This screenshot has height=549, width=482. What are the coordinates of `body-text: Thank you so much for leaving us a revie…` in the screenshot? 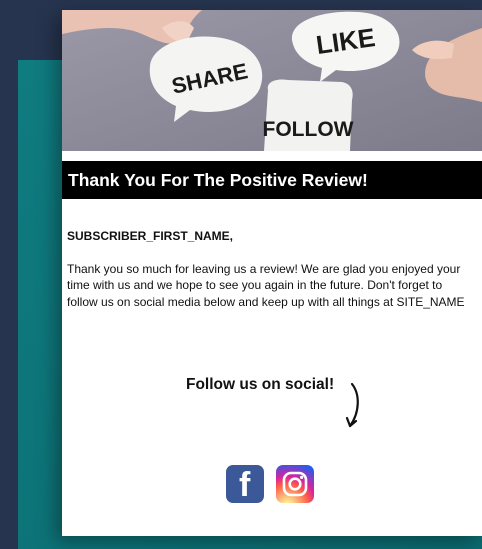 It's located at (266, 285).